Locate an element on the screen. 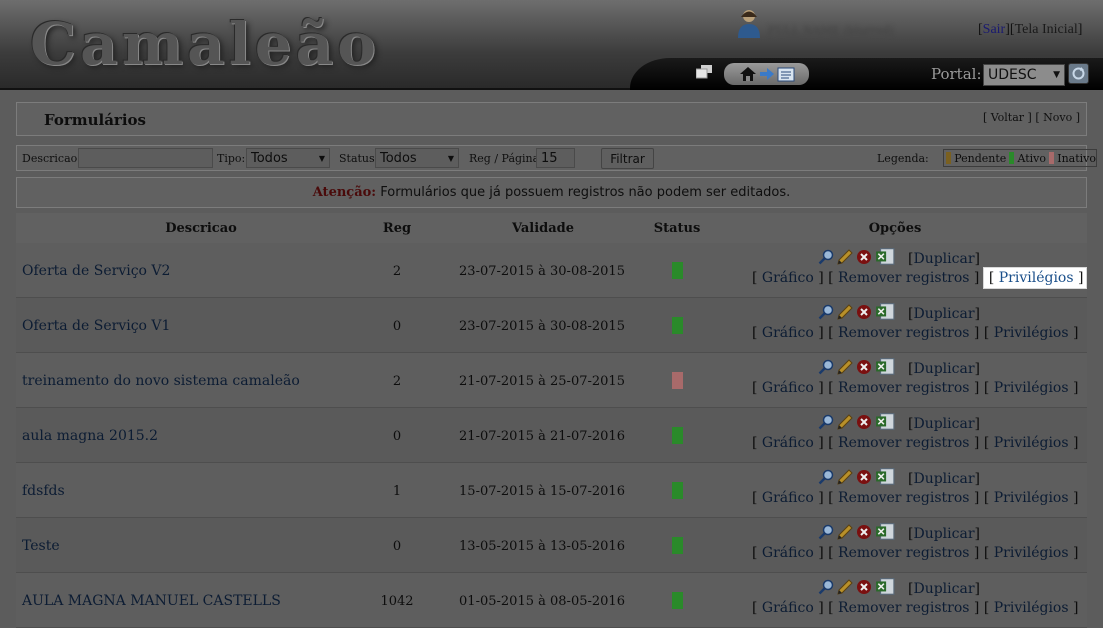  form-name-link: AULA MAGNA MANUEL CASTELLS is located at coordinates (151, 601).